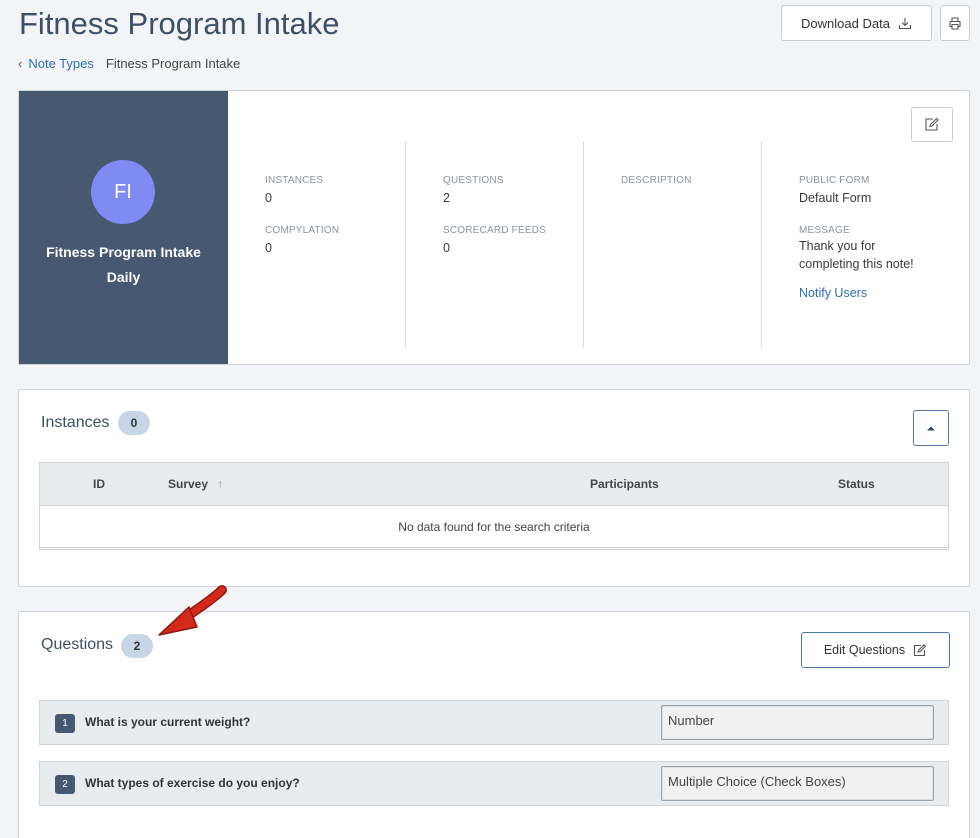 This screenshot has width=980, height=838. Describe the element at coordinates (65, 723) in the screenshot. I see `question-number: 1` at that location.